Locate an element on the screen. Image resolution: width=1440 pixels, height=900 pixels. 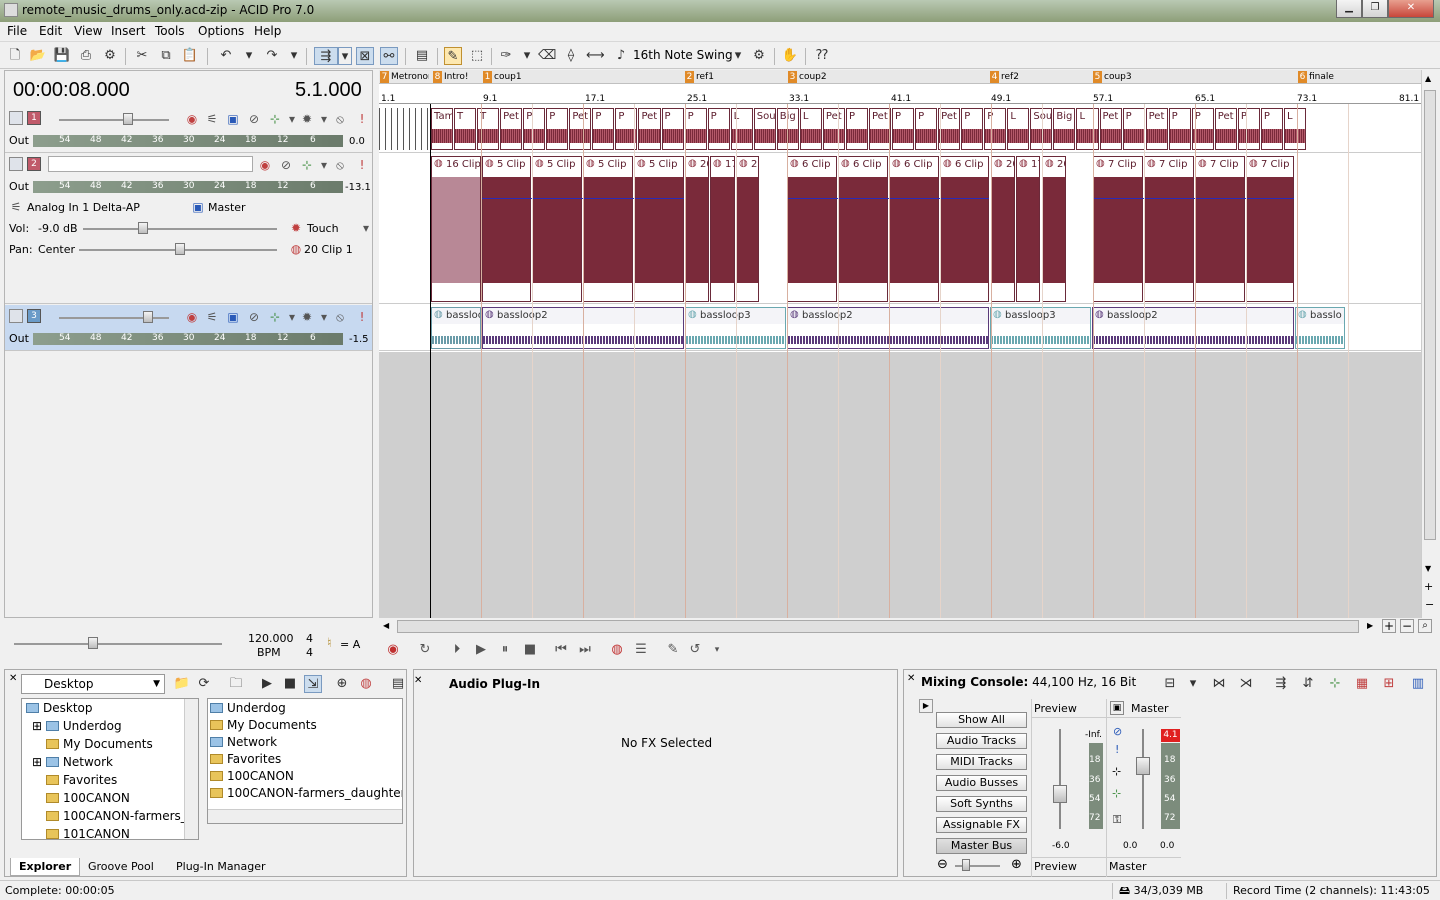
audio-clip: 16 Clip ◍ is located at coordinates (456, 229).